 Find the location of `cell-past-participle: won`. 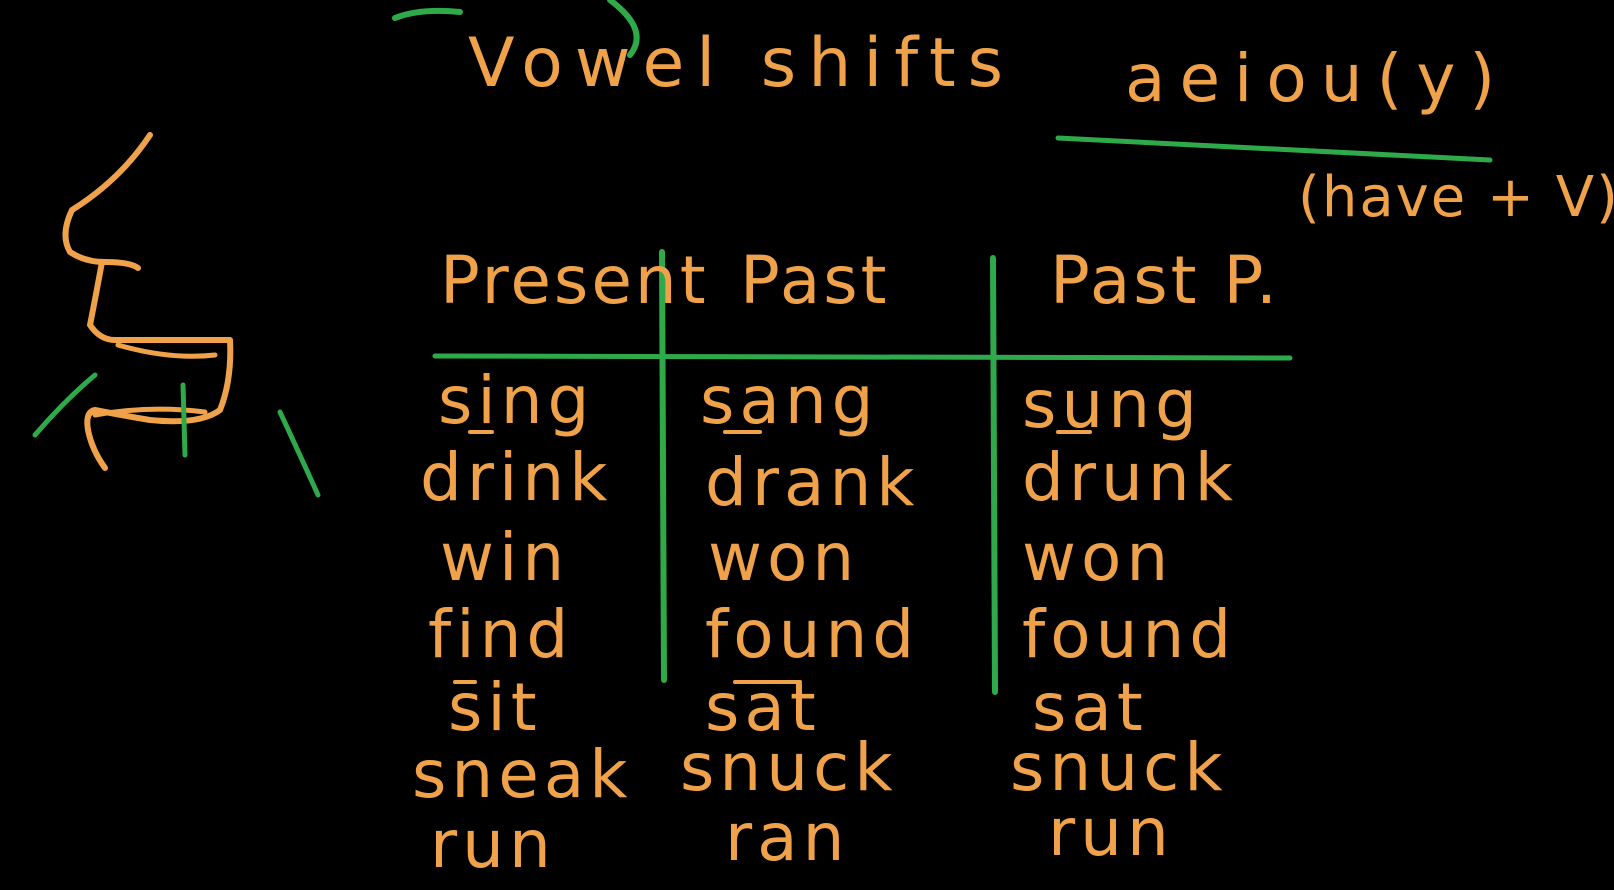

cell-past-participle: won is located at coordinates (1098, 557).